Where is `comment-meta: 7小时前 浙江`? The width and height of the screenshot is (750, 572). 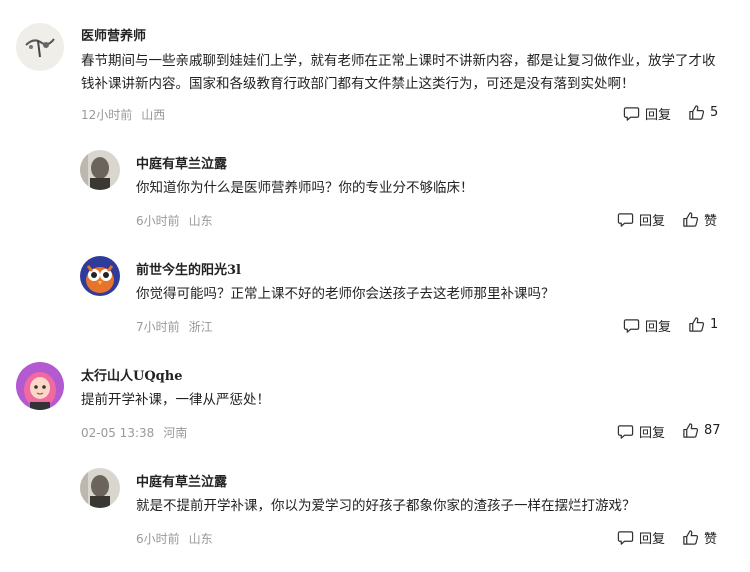
comment-meta: 7小时前 浙江 is located at coordinates (179, 326).